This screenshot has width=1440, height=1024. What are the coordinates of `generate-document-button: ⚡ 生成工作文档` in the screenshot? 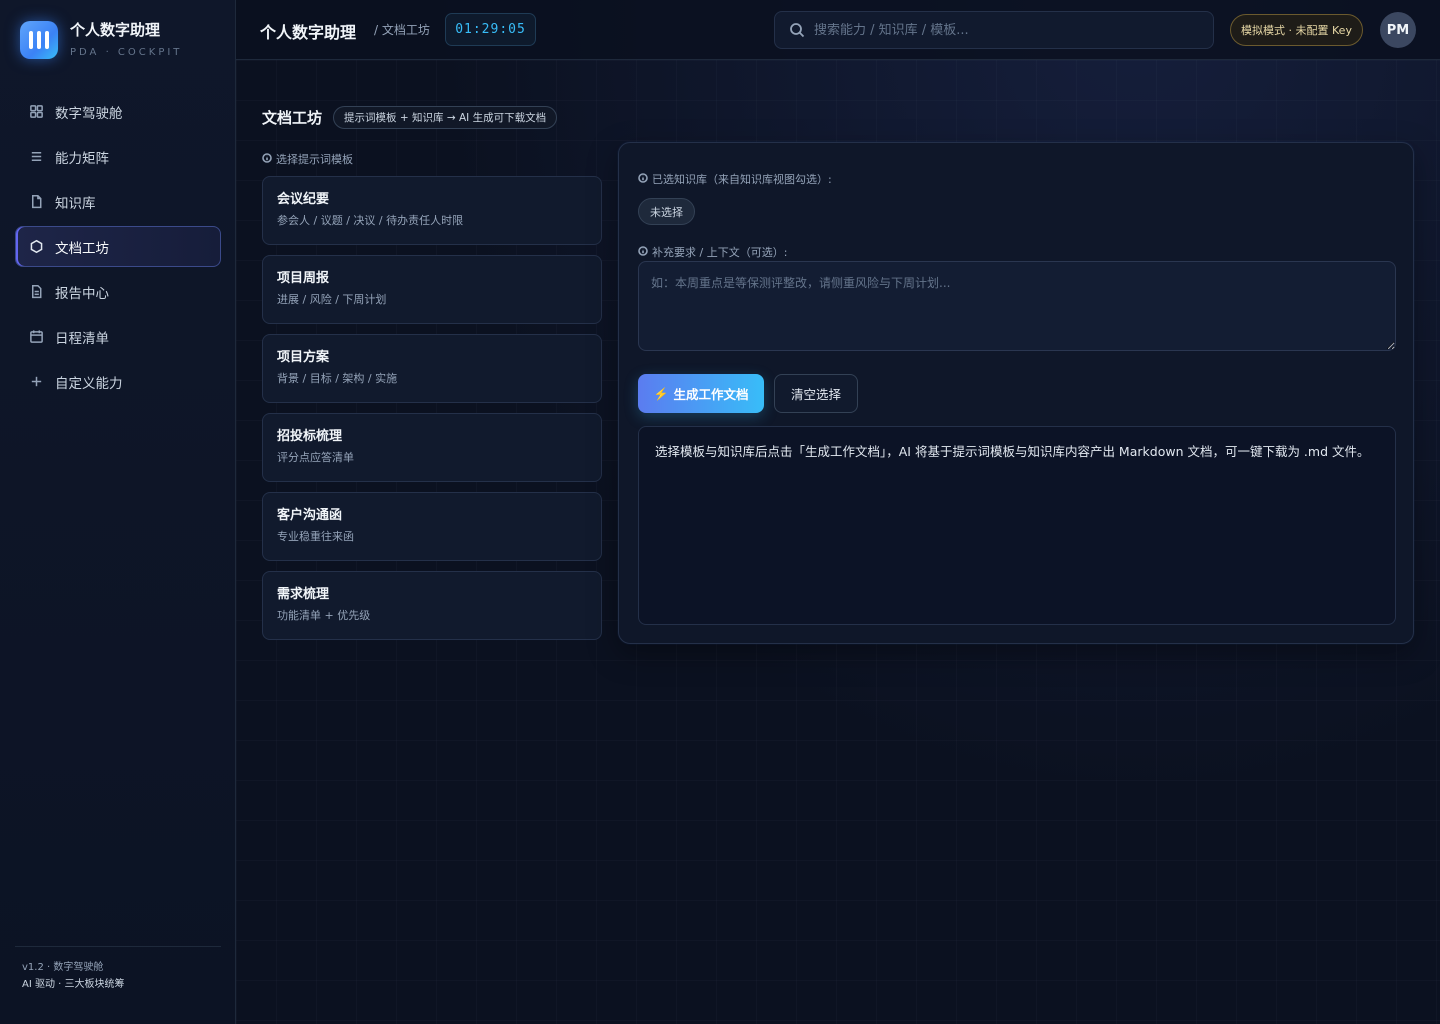 It's located at (701, 393).